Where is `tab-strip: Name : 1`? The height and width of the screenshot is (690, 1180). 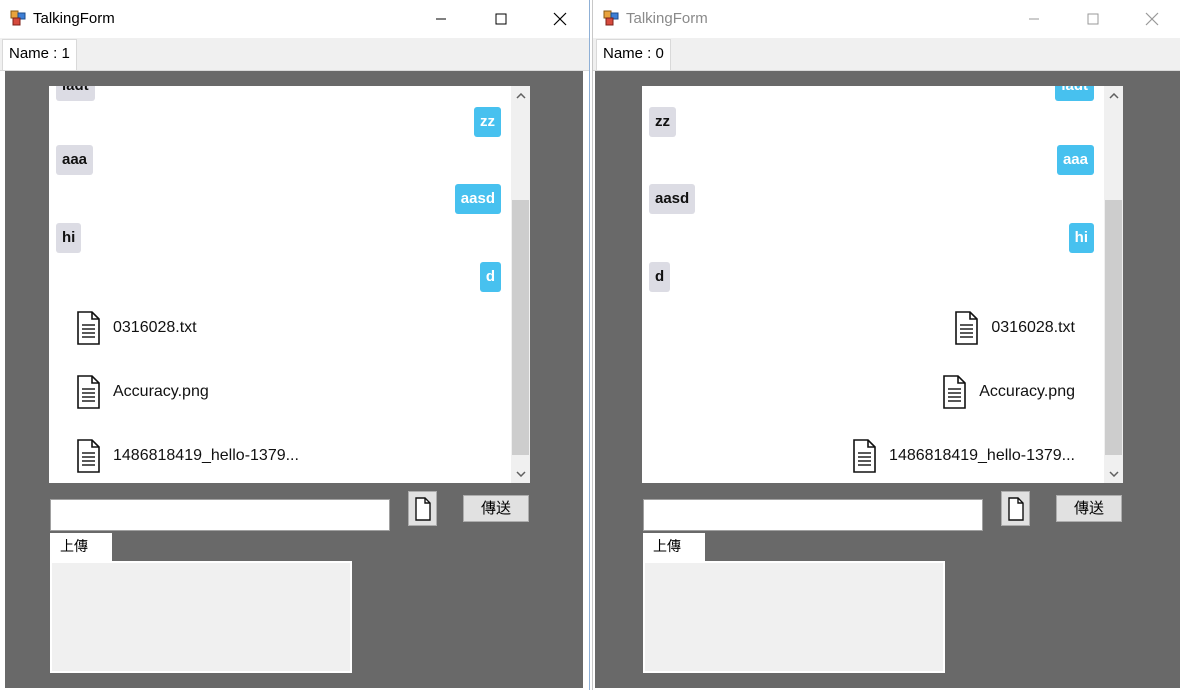 tab-strip: Name : 1 is located at coordinates (294, 54).